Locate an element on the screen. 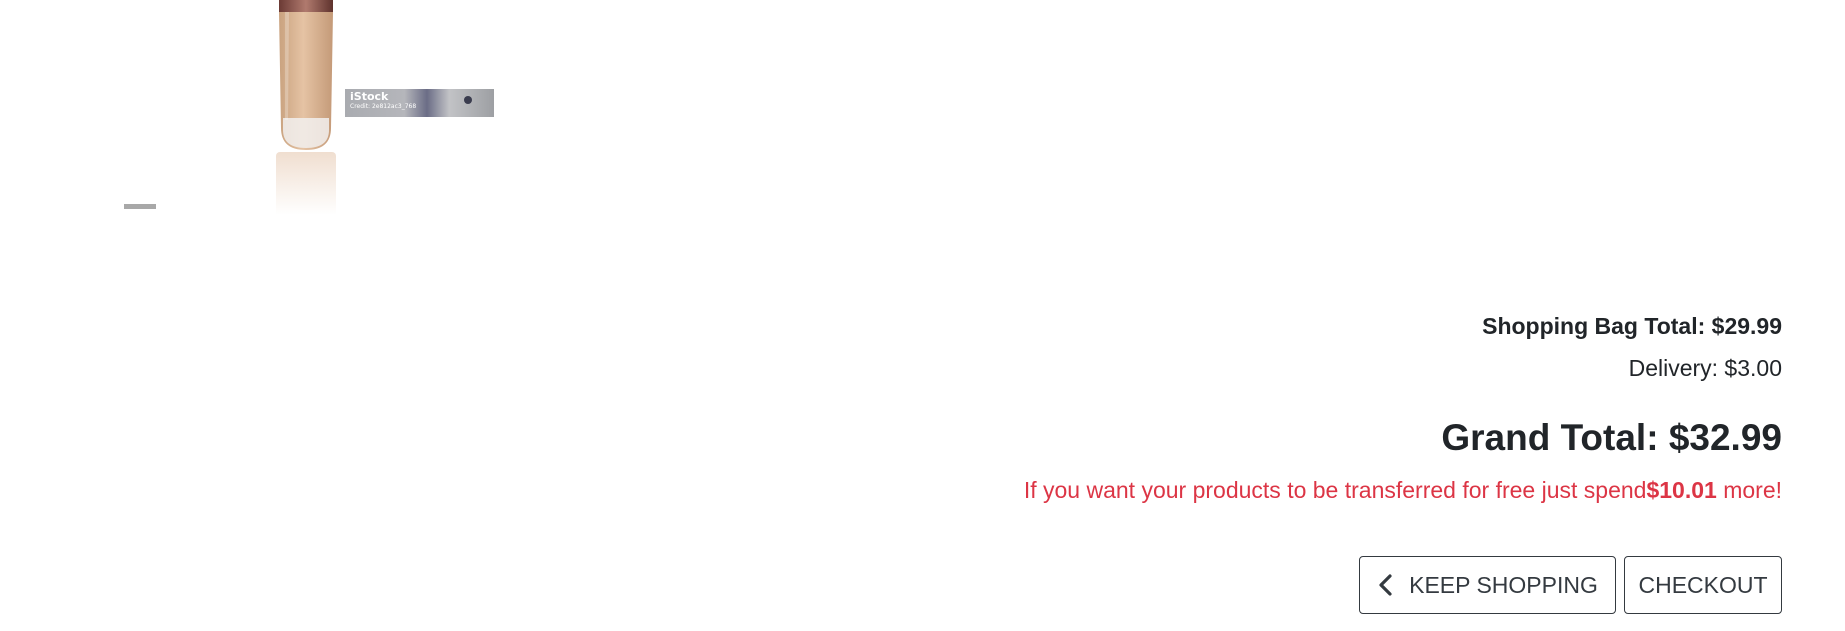 Image resolution: width=1845 pixels, height=631 pixels. cart-actions: KEEP SHOPPING CHECKOUT is located at coordinates (1570, 585).